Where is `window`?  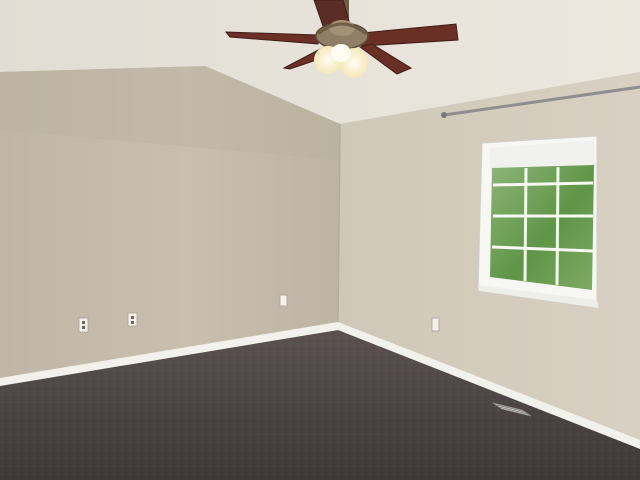
window is located at coordinates (538, 222).